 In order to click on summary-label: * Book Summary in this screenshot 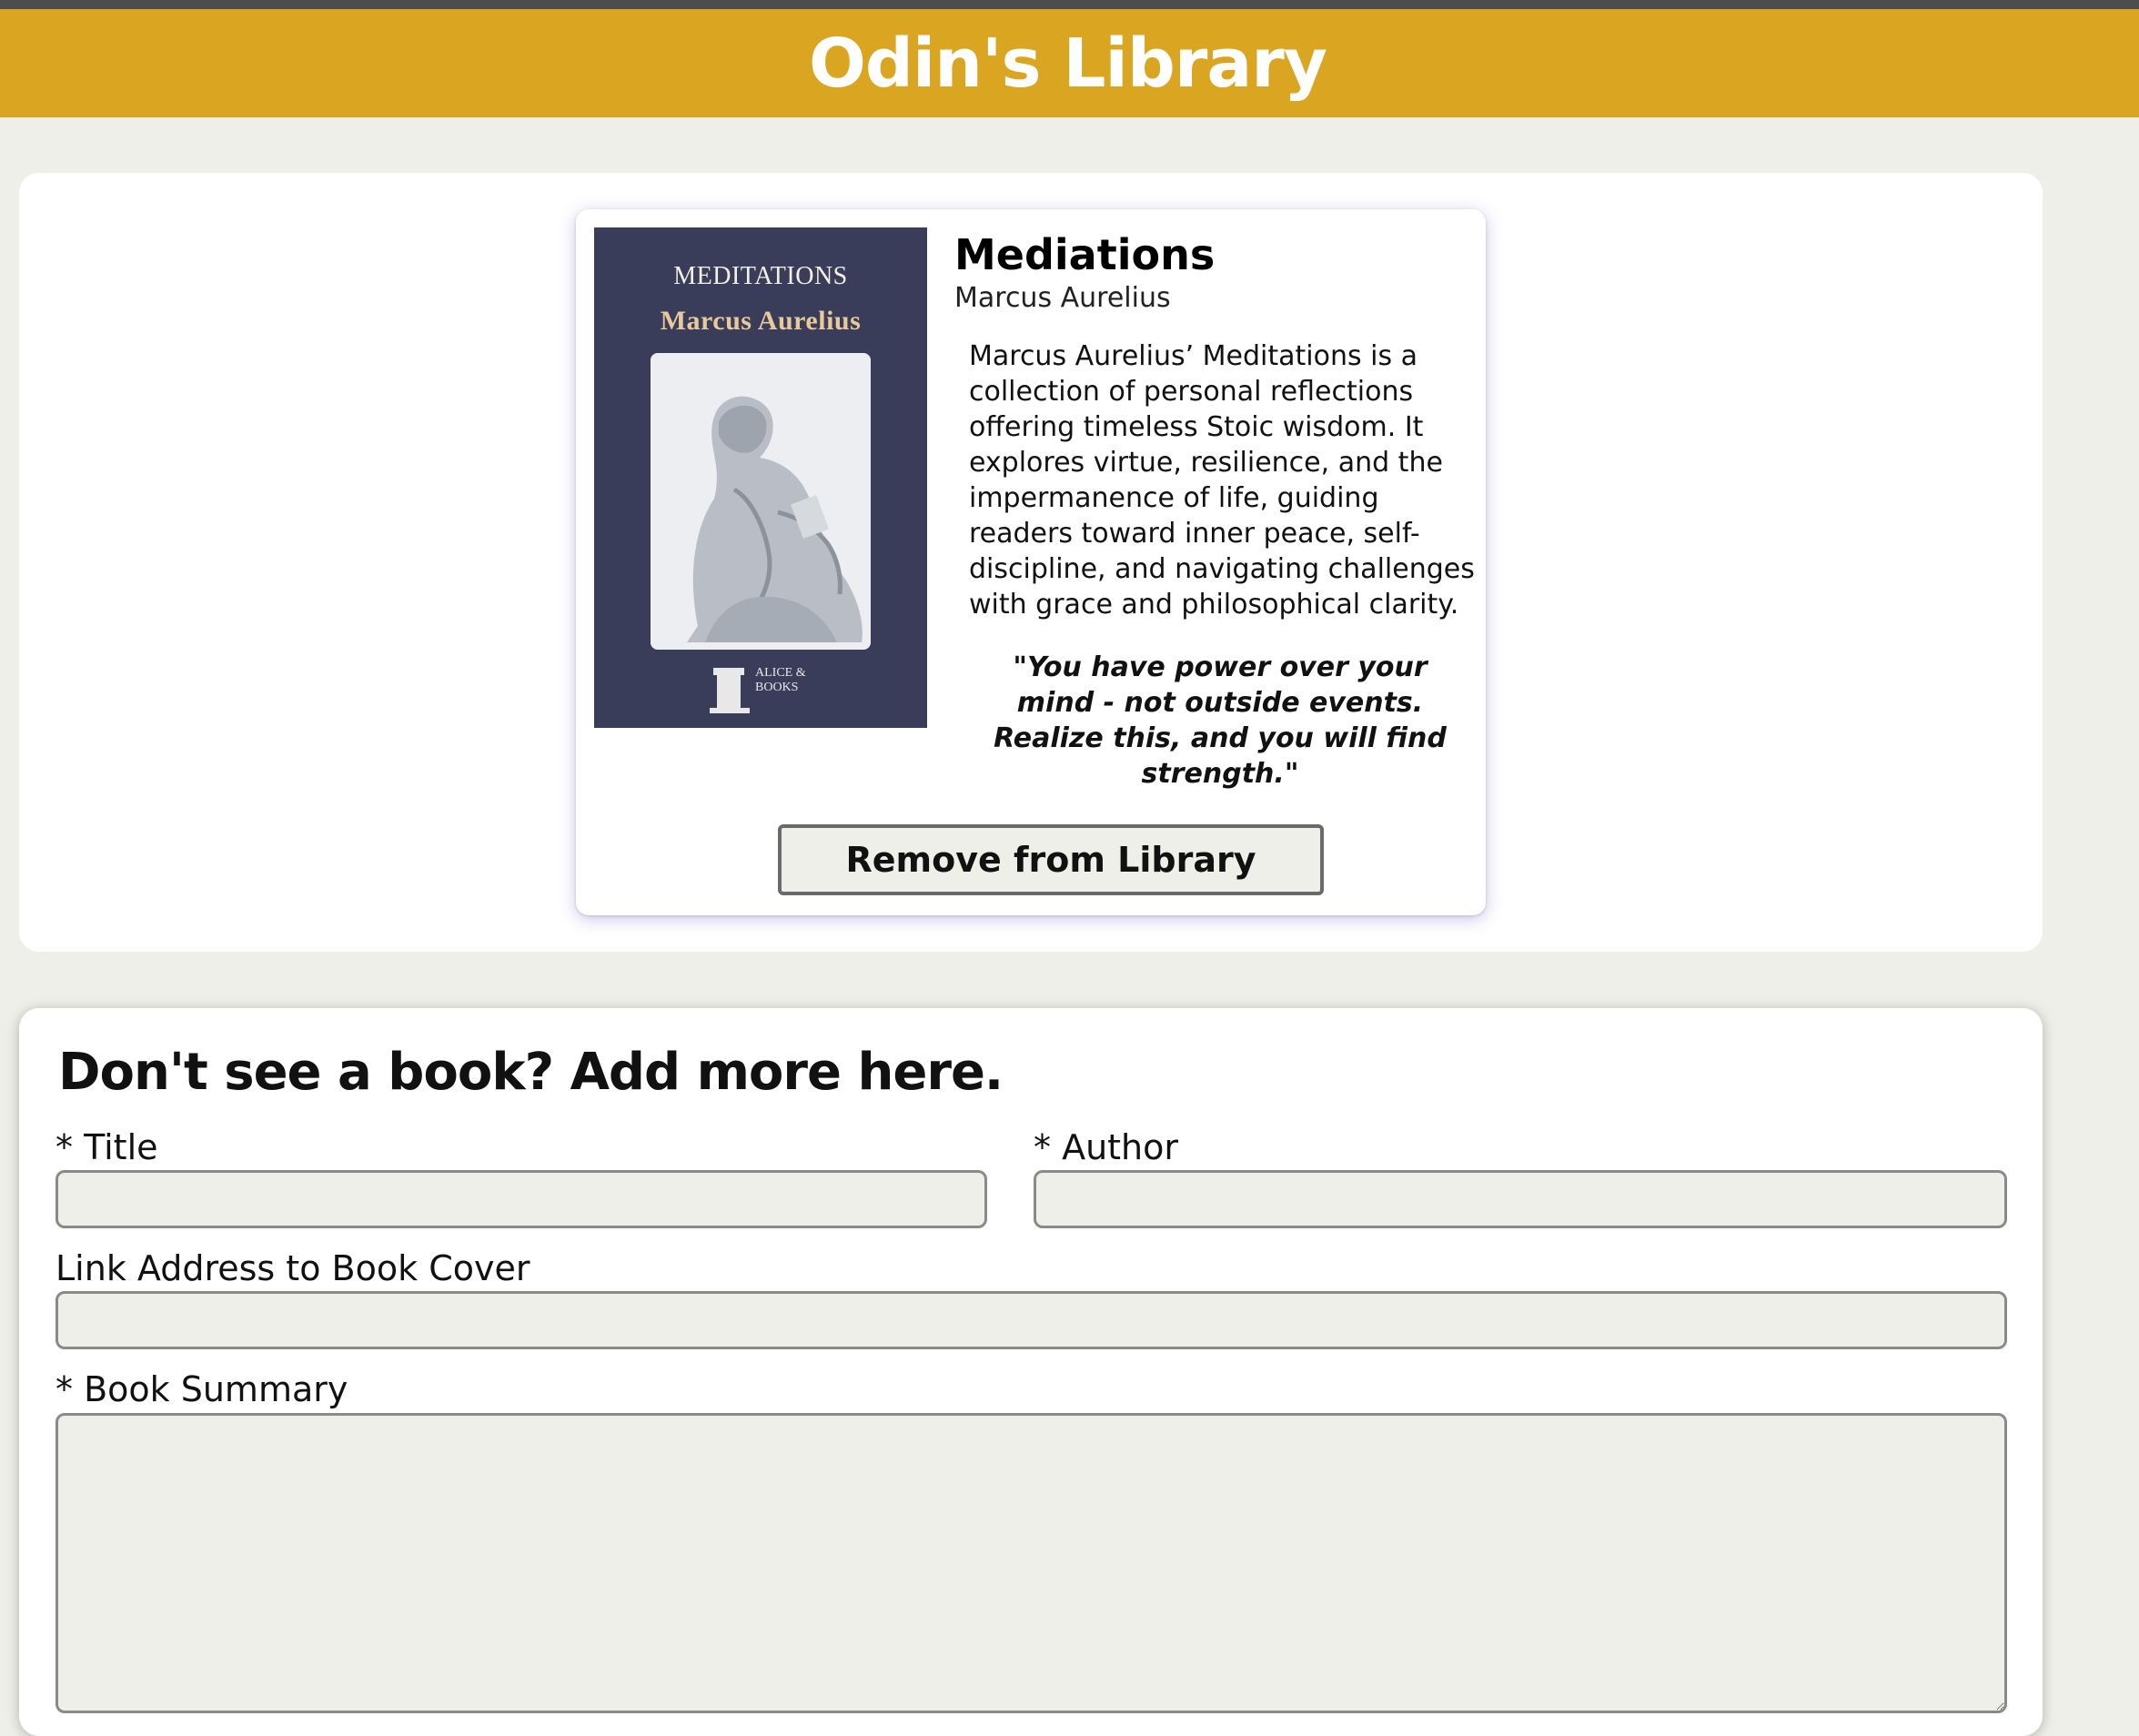, I will do `click(201, 1389)`.